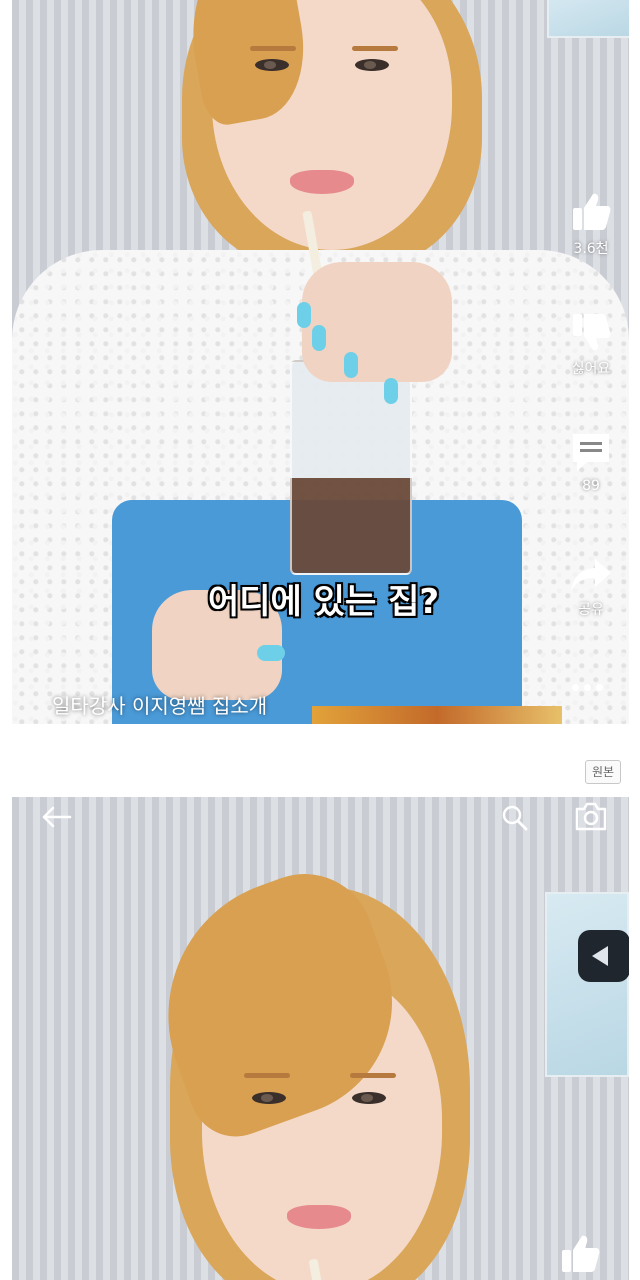  I want to click on comments-button: 89, so click(591, 462).